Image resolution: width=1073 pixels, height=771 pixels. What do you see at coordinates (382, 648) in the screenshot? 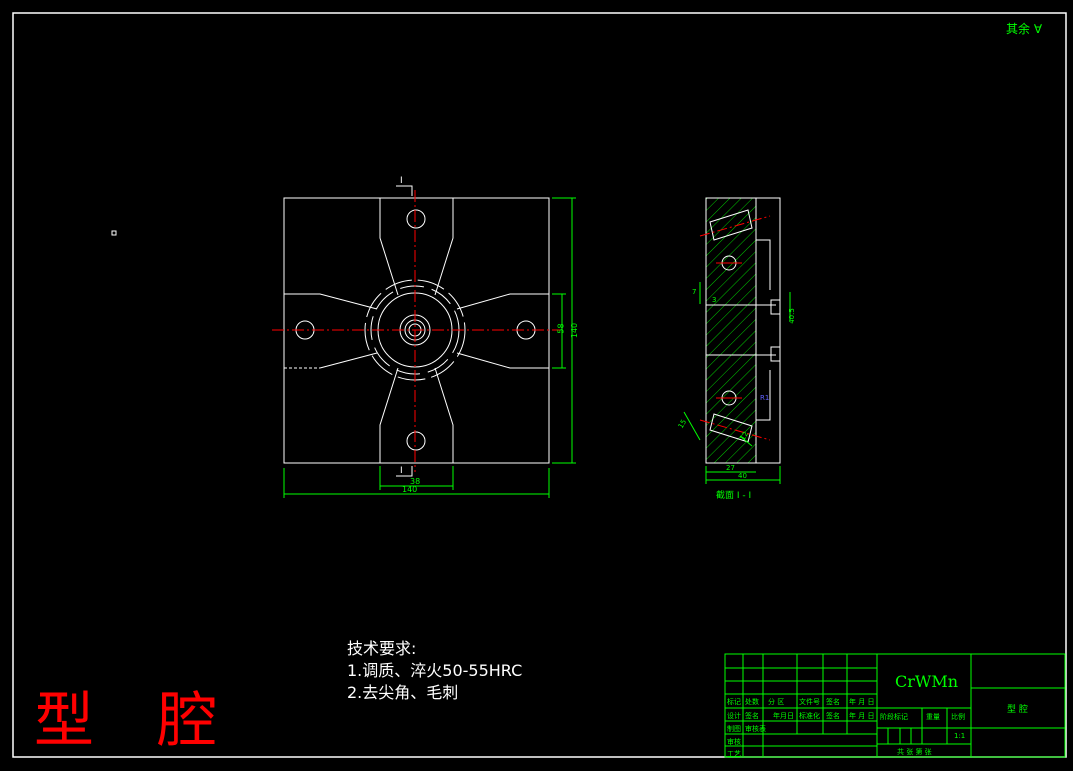
I see `tech-heading: 技术要求:` at bounding box center [382, 648].